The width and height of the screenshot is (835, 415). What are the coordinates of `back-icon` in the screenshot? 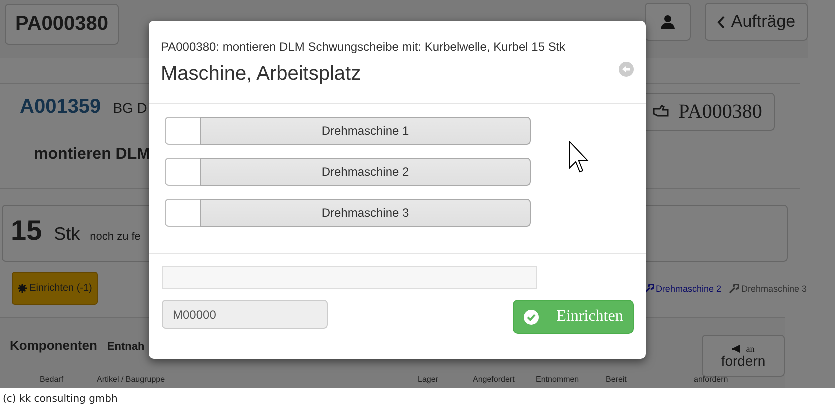 It's located at (626, 69).